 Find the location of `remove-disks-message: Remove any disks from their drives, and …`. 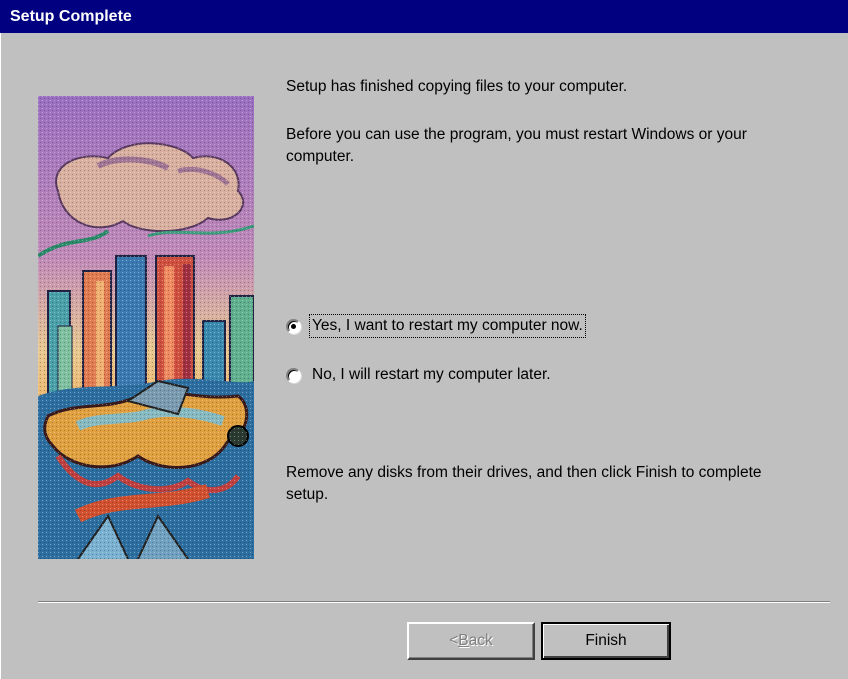

remove-disks-message: Remove any disks from their drives, and … is located at coordinates (524, 483).